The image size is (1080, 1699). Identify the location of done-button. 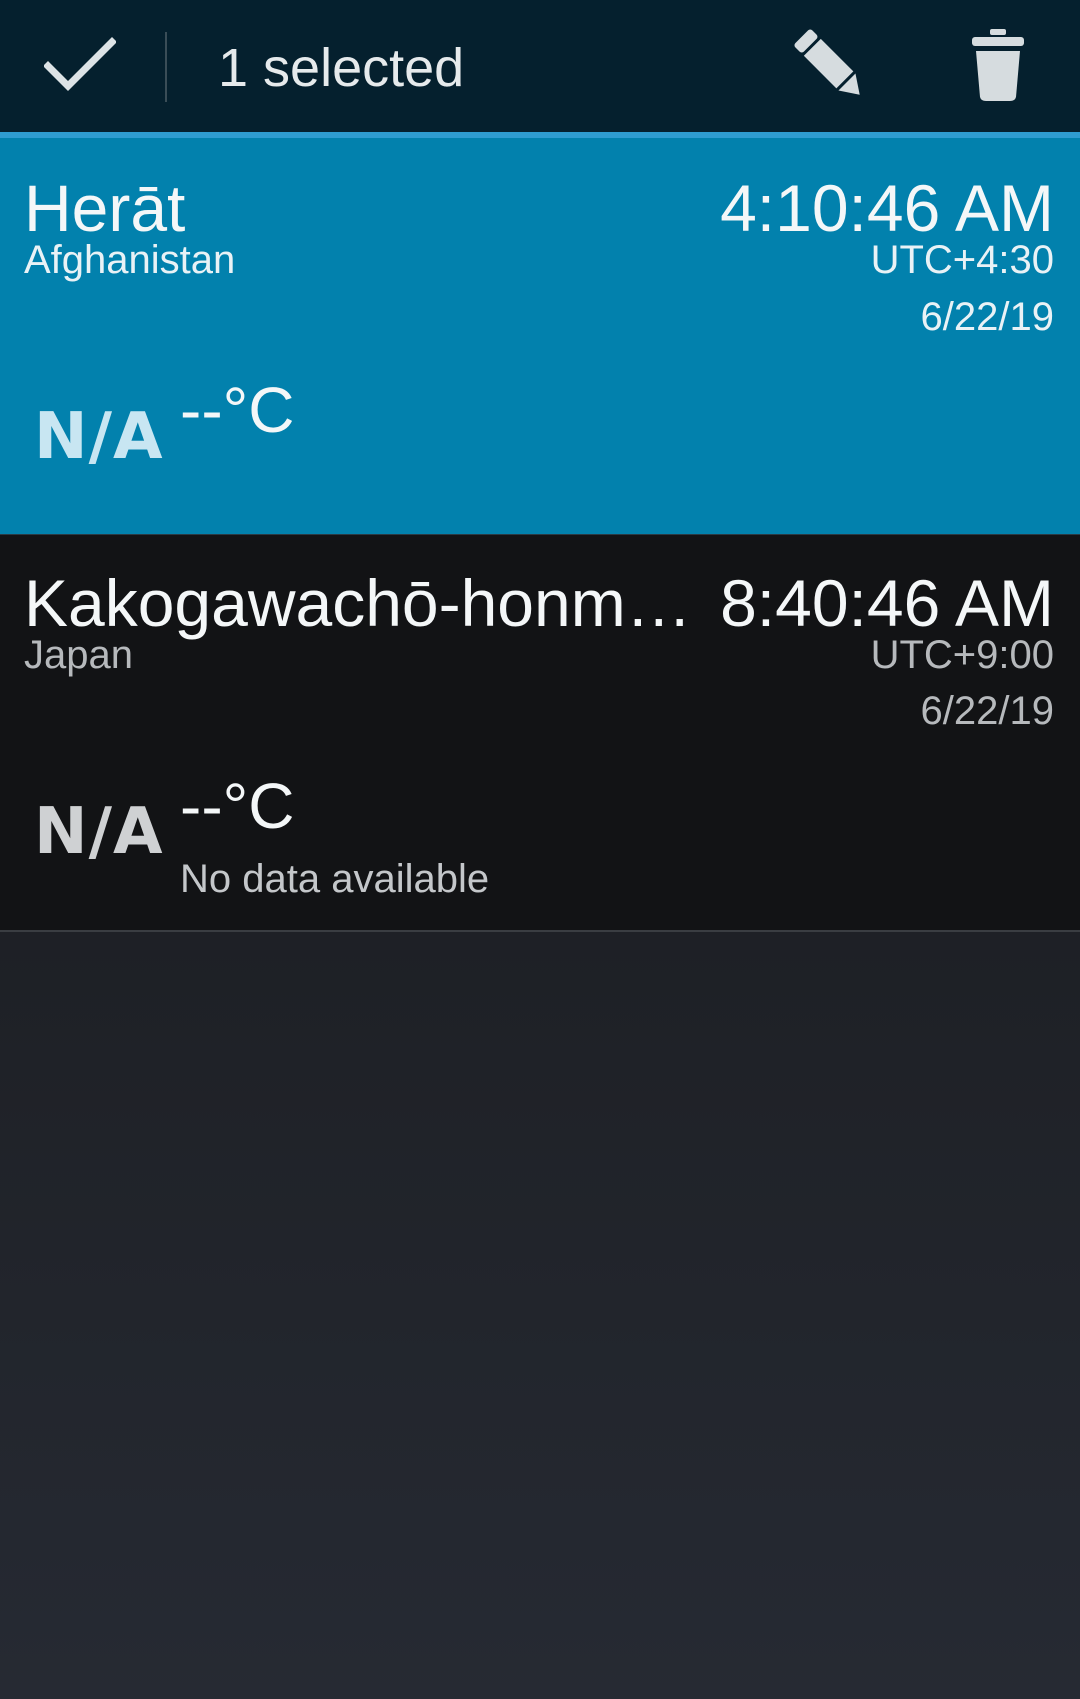
(80, 66).